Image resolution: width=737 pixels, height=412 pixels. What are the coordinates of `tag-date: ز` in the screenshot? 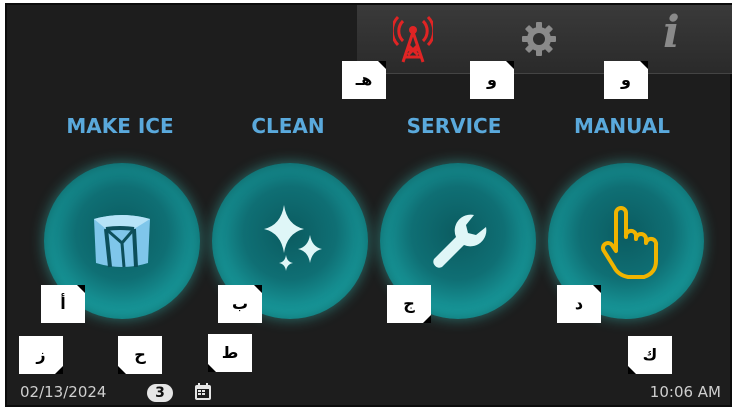 It's located at (41, 355).